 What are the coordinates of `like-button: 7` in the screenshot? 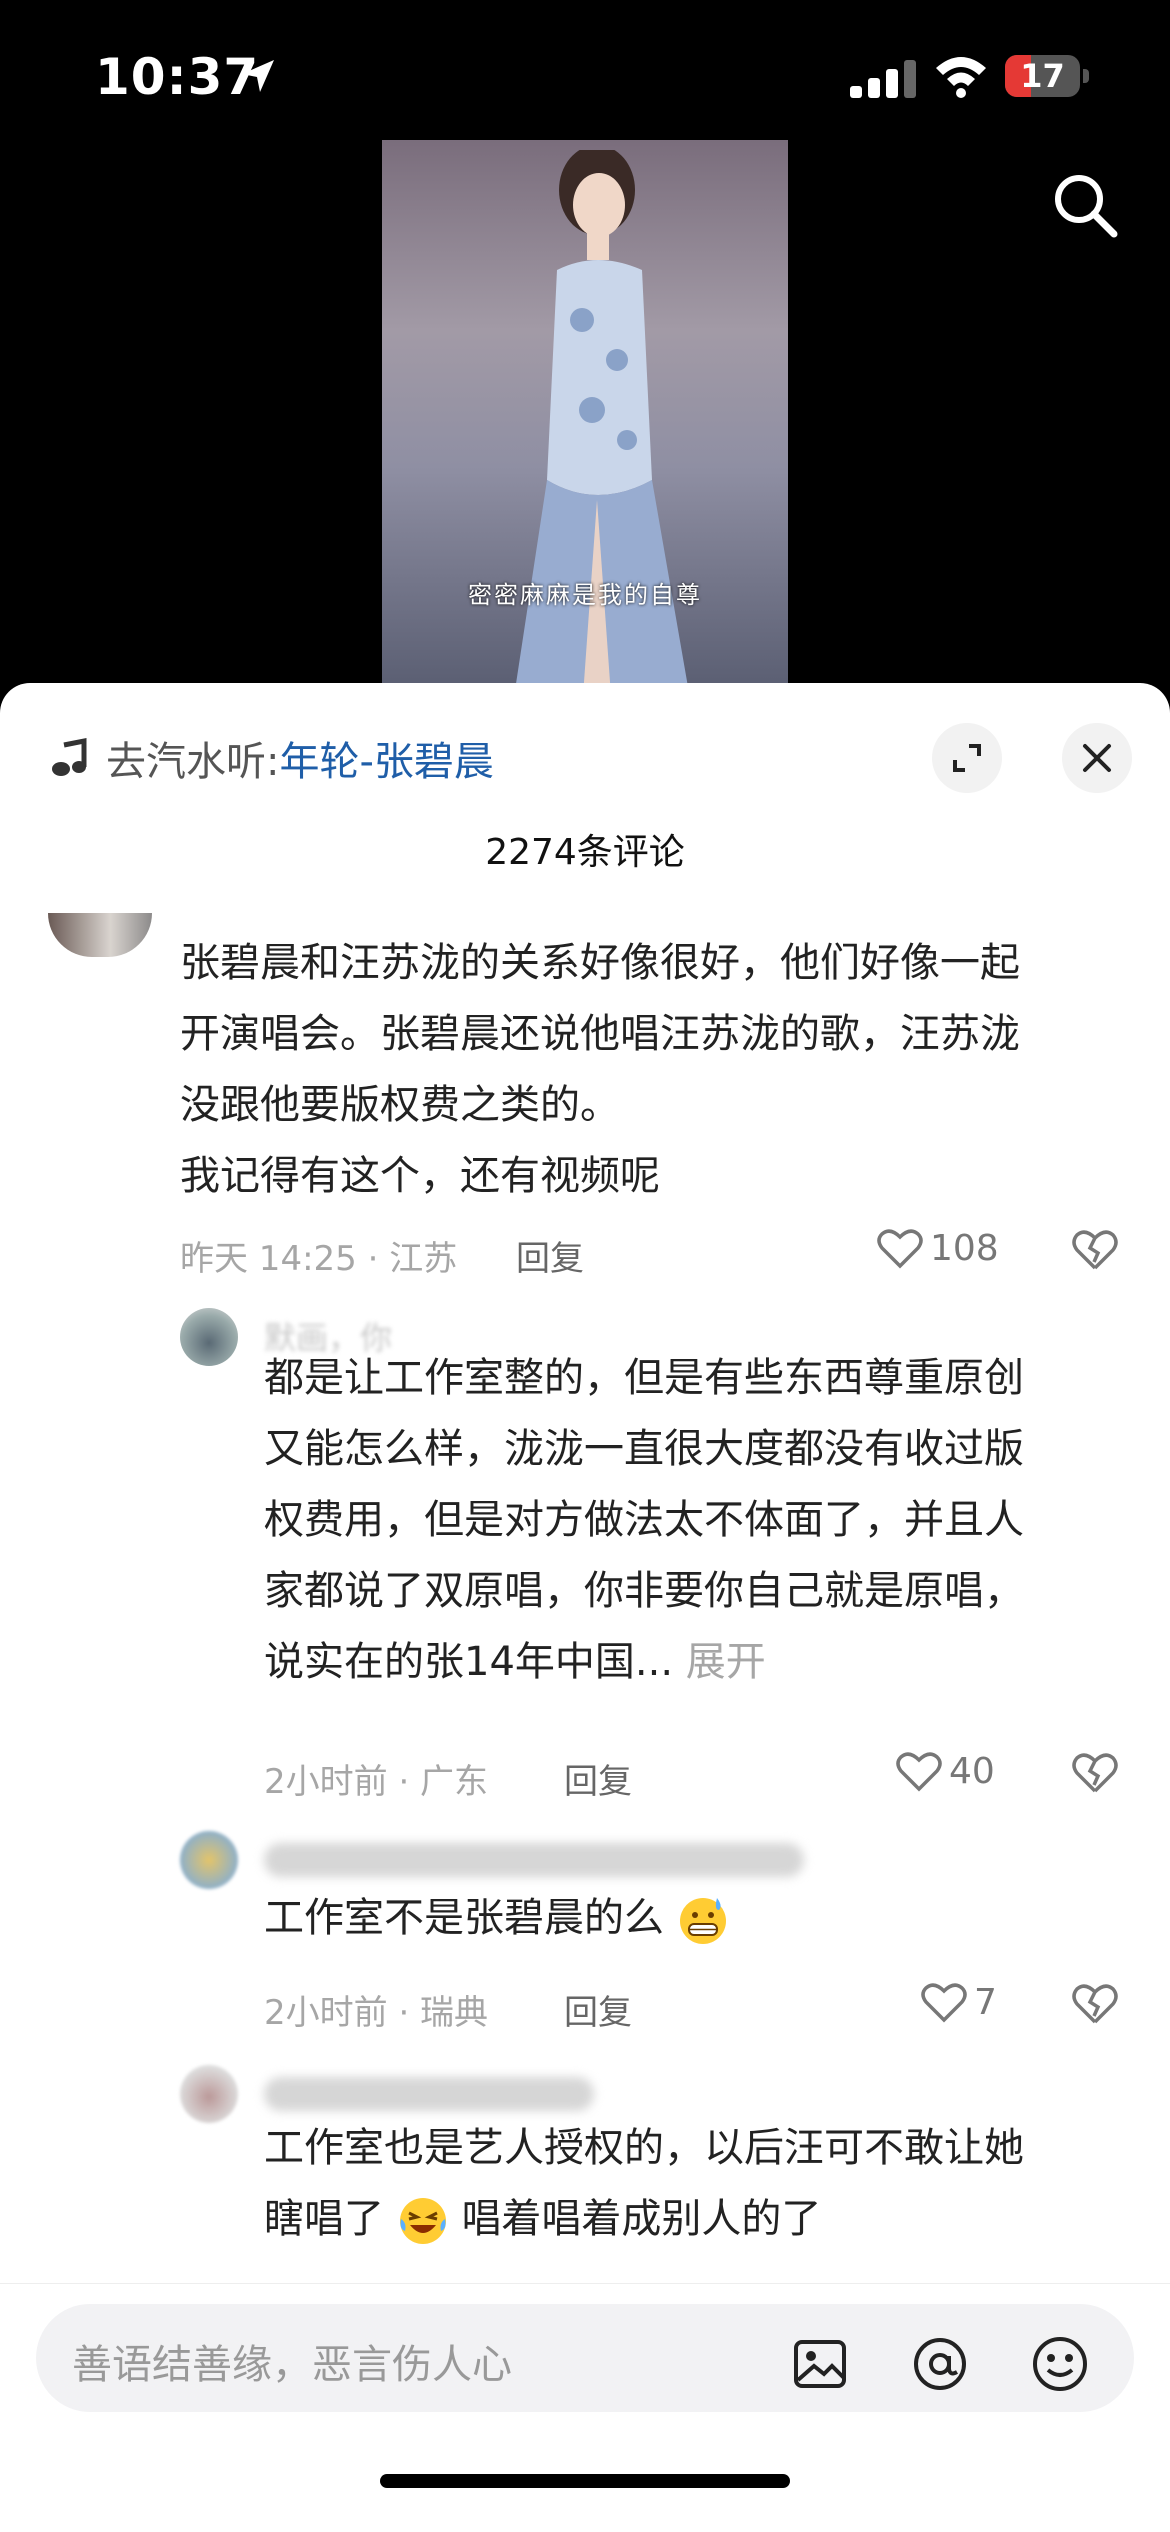 It's located at (958, 2002).